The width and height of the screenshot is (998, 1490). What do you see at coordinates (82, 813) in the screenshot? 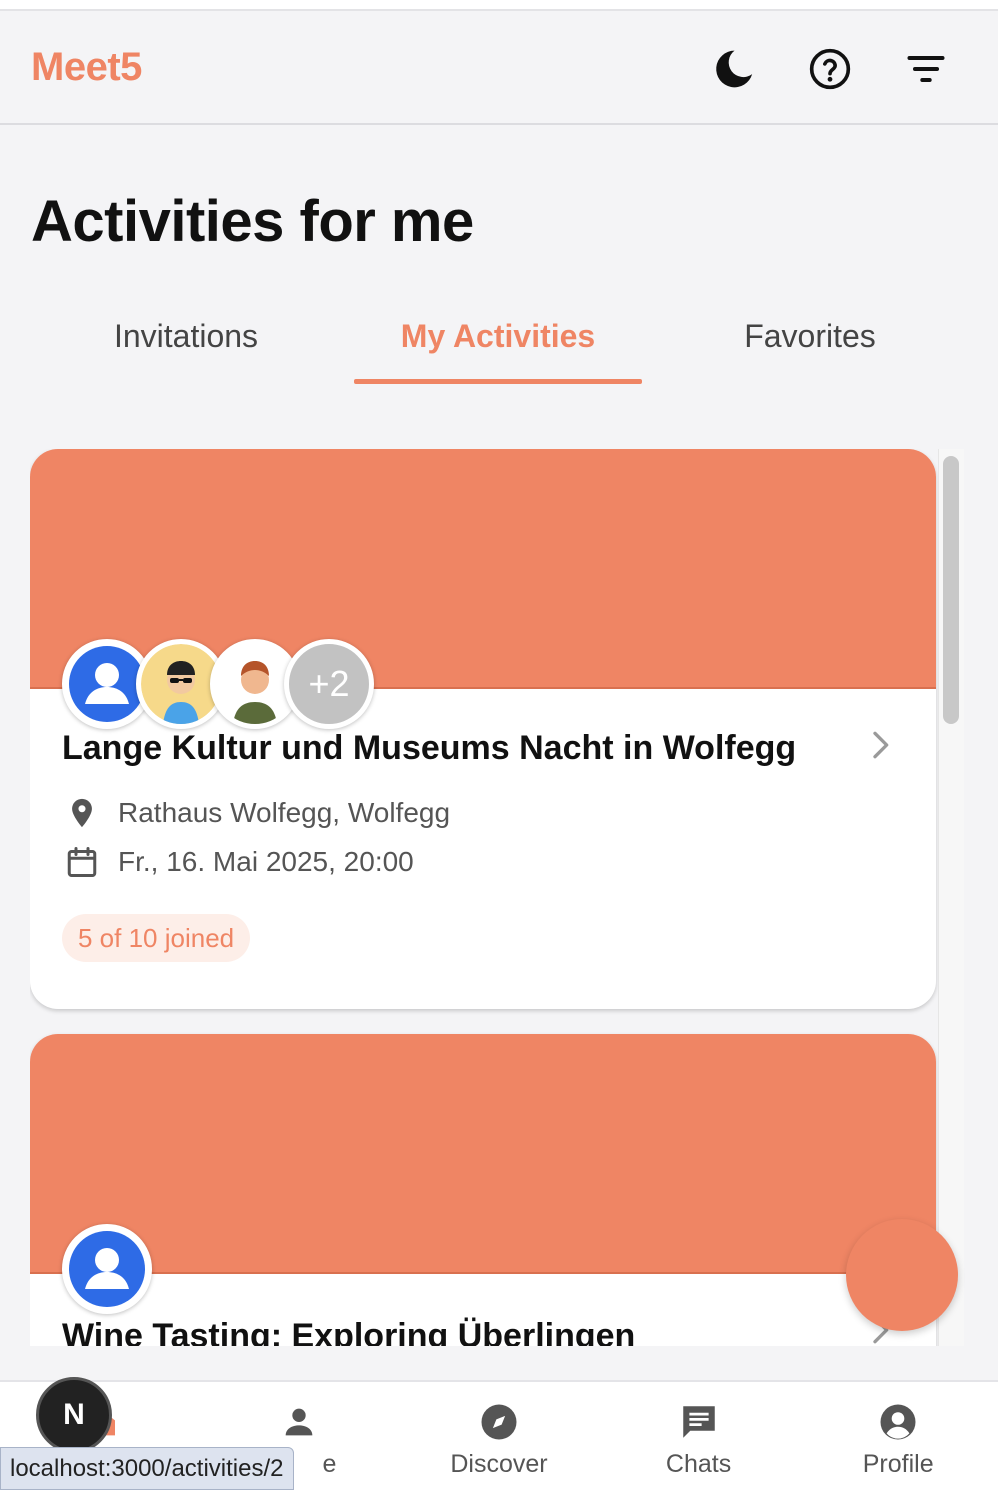
I see `location-pin-icon` at bounding box center [82, 813].